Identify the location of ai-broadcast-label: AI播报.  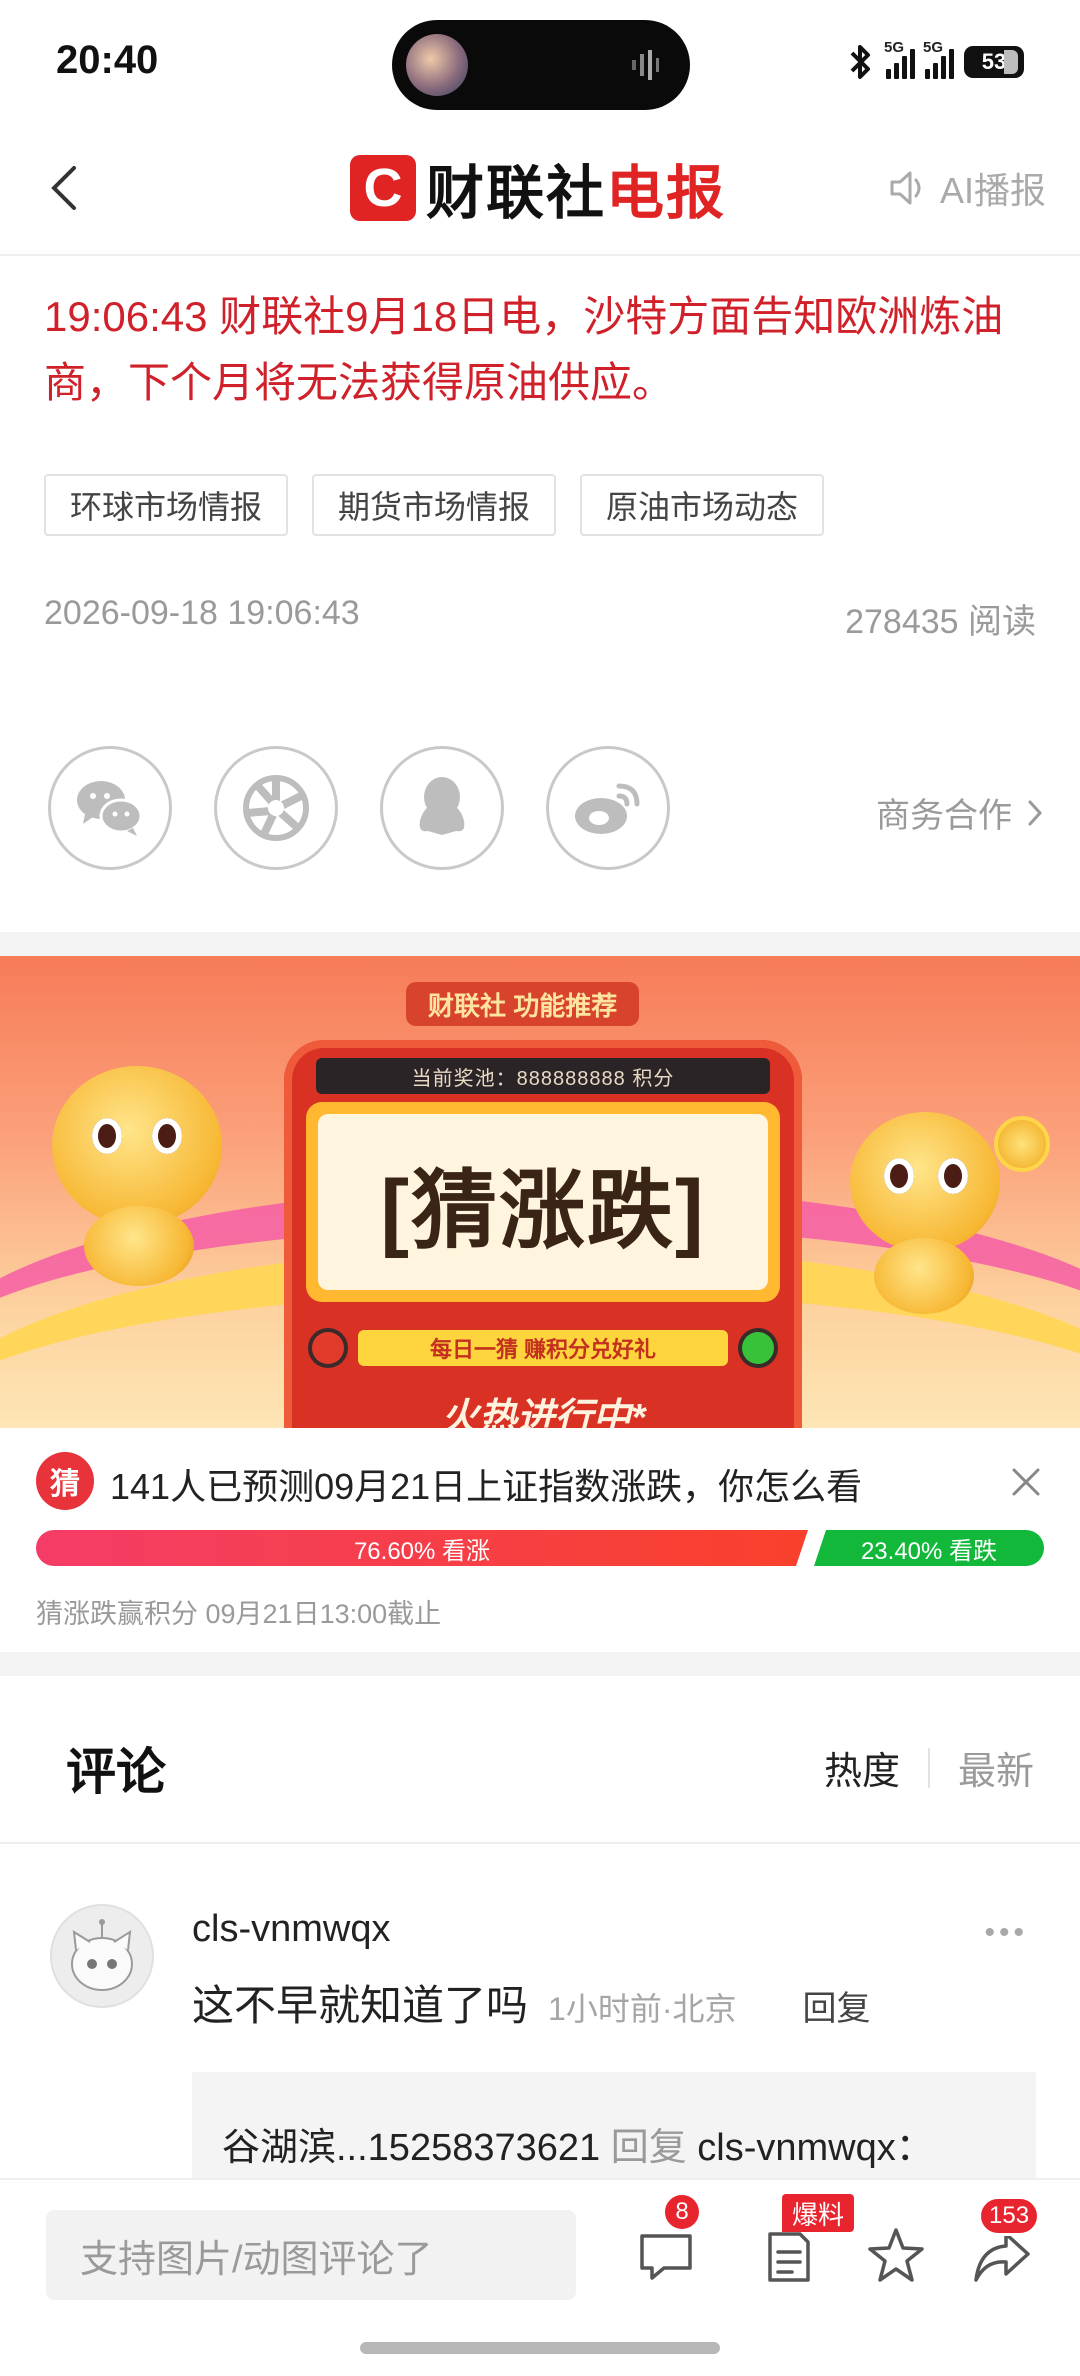
(992, 190).